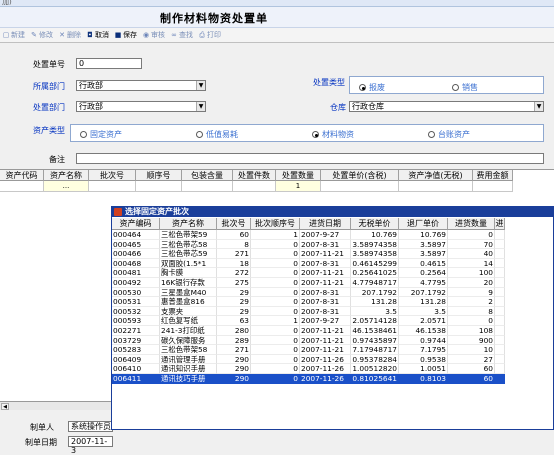 Image resolution: width=554 pixels, height=455 pixels. I want to click on table-row: ... 1, so click(256, 186).